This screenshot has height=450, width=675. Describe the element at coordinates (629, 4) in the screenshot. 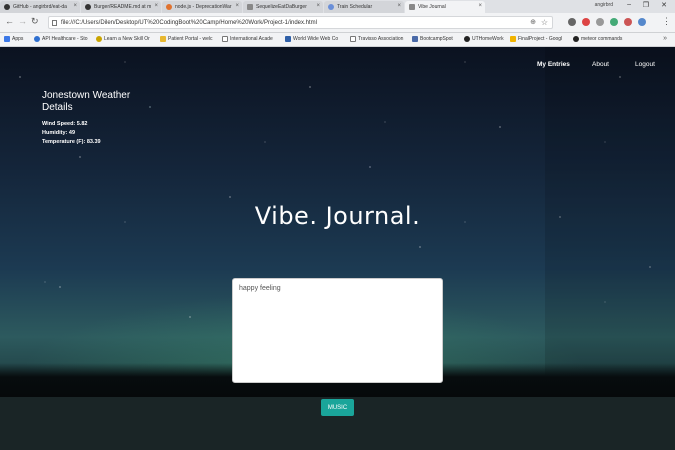

I see `minimize-icon: –` at that location.